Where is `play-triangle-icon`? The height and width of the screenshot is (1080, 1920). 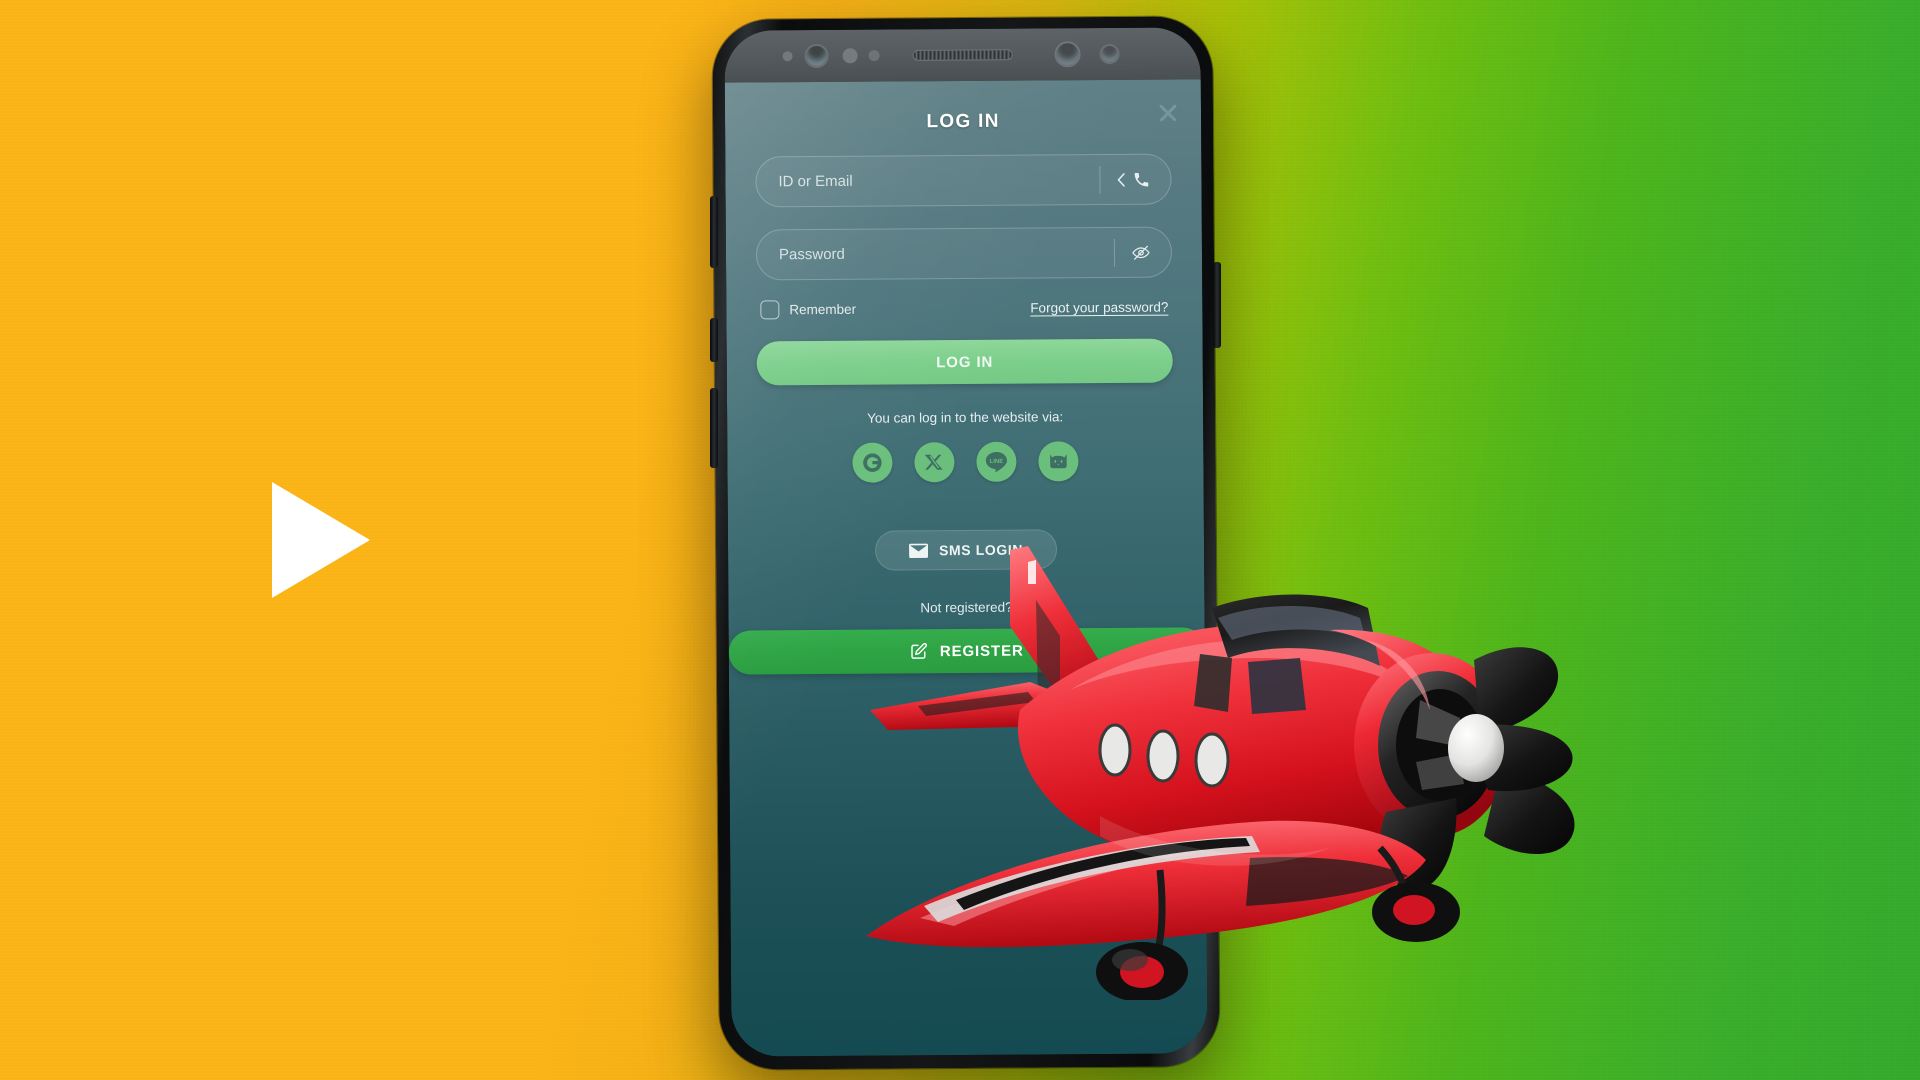
play-triangle-icon is located at coordinates (321, 540).